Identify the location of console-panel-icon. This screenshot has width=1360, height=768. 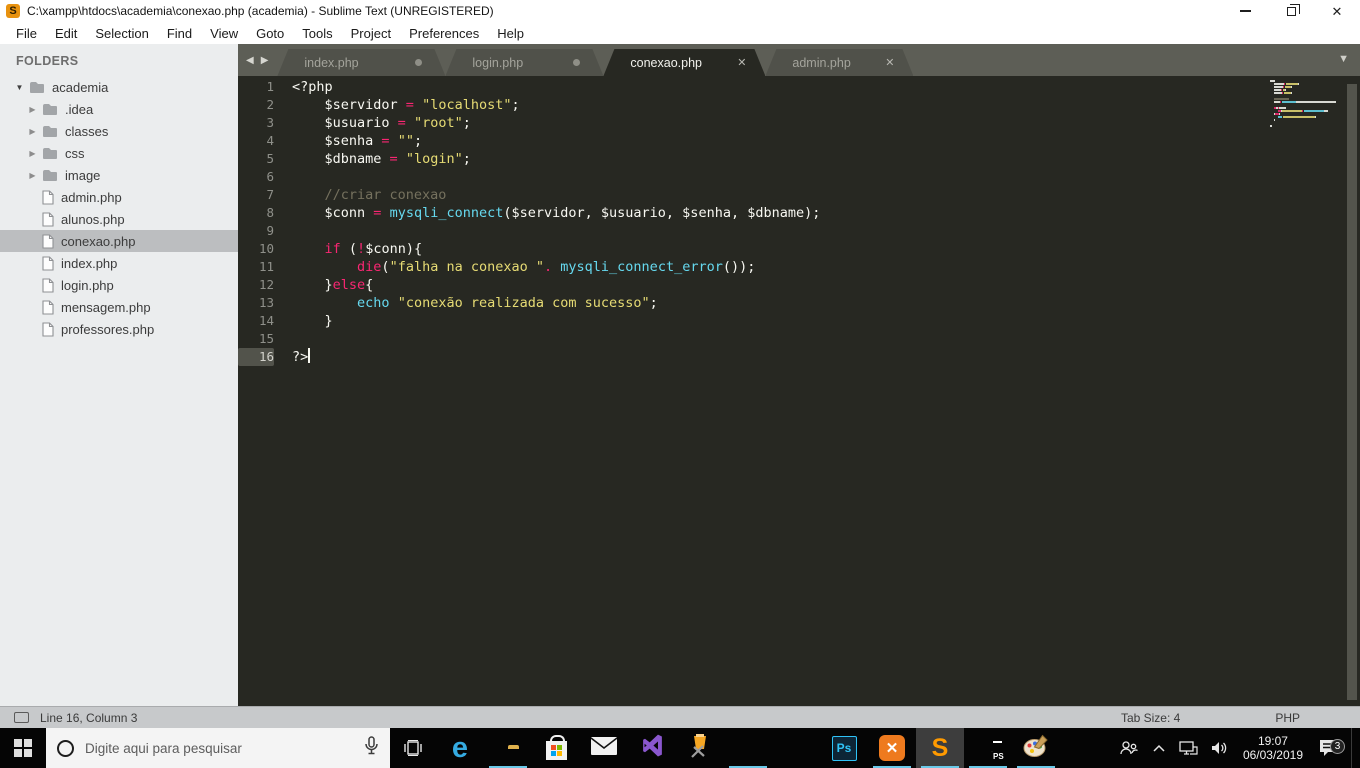
(21, 717).